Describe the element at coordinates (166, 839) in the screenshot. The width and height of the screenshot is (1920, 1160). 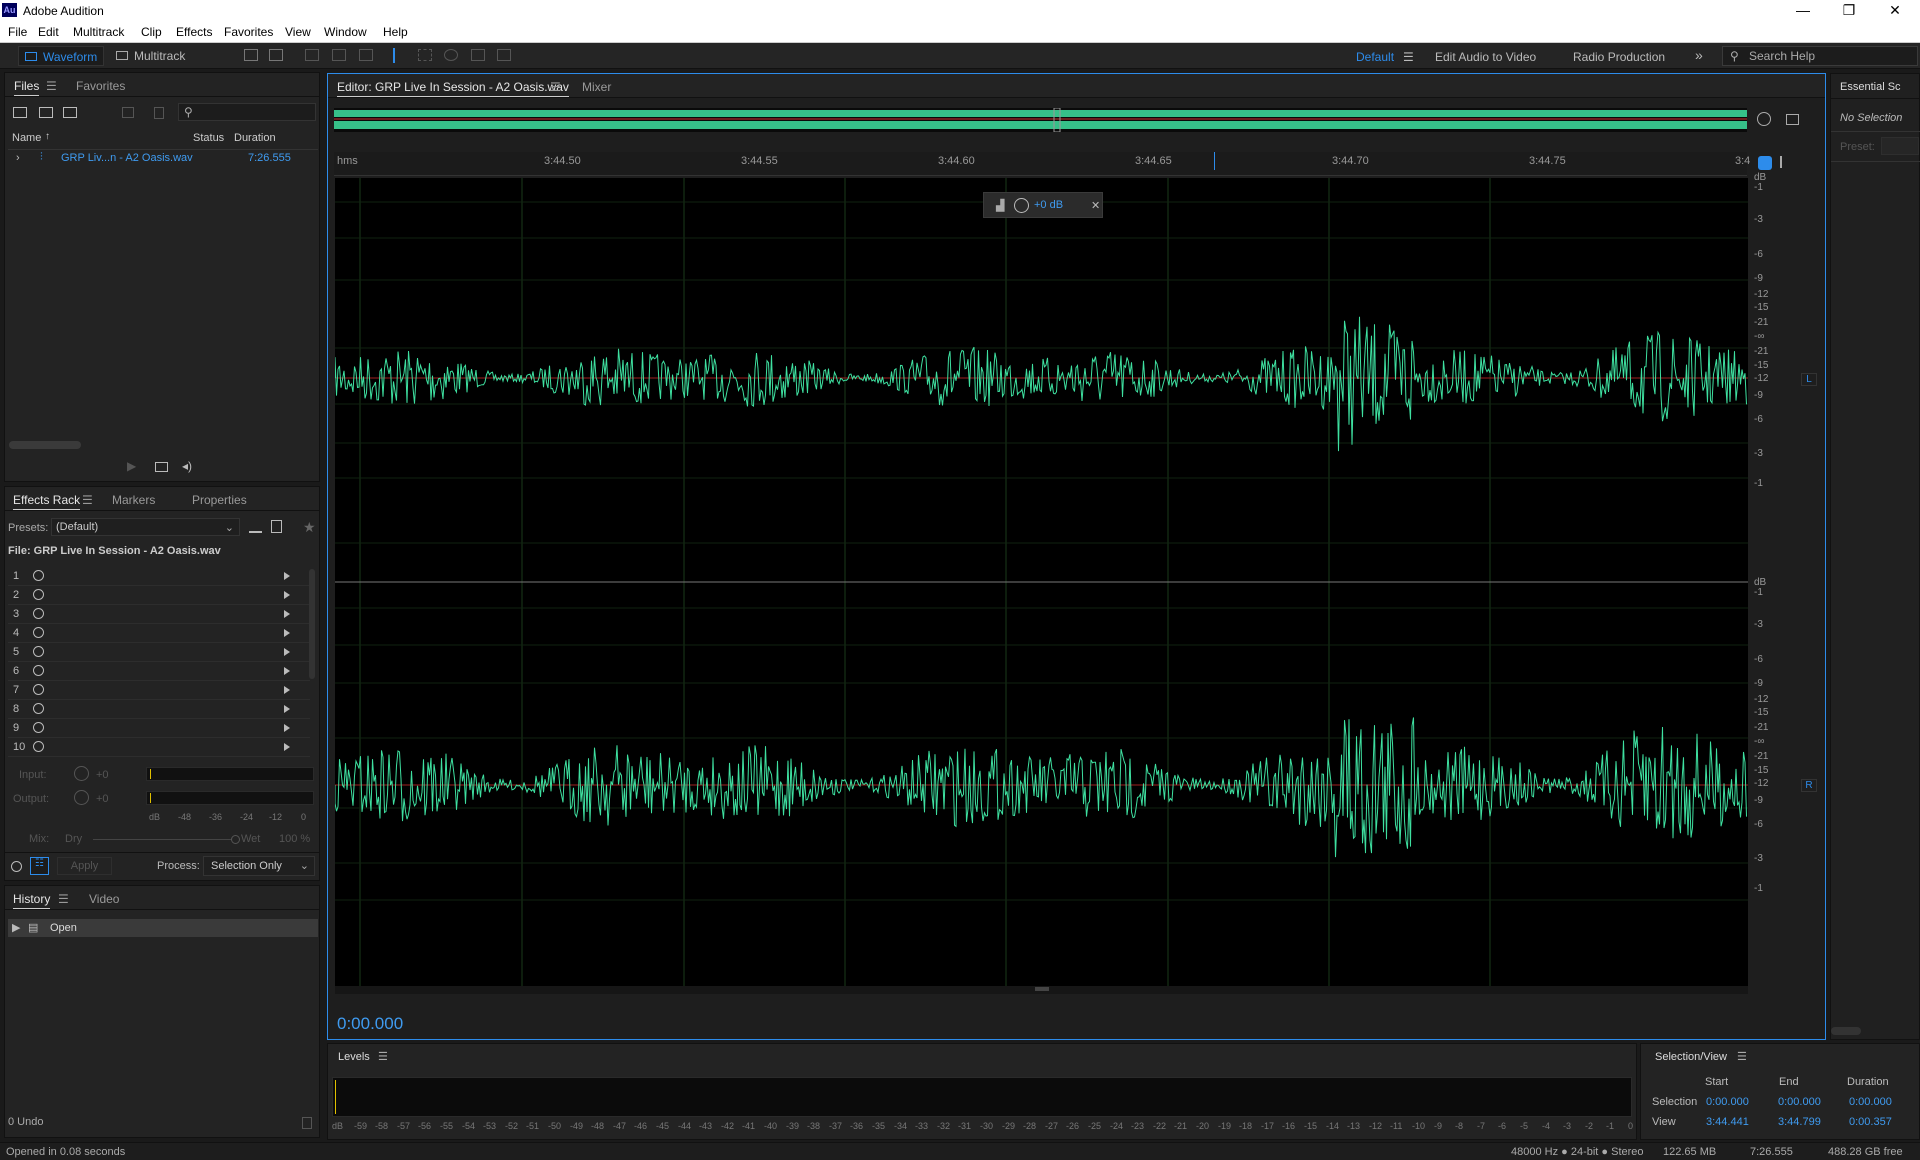
I see `mix-slider` at that location.